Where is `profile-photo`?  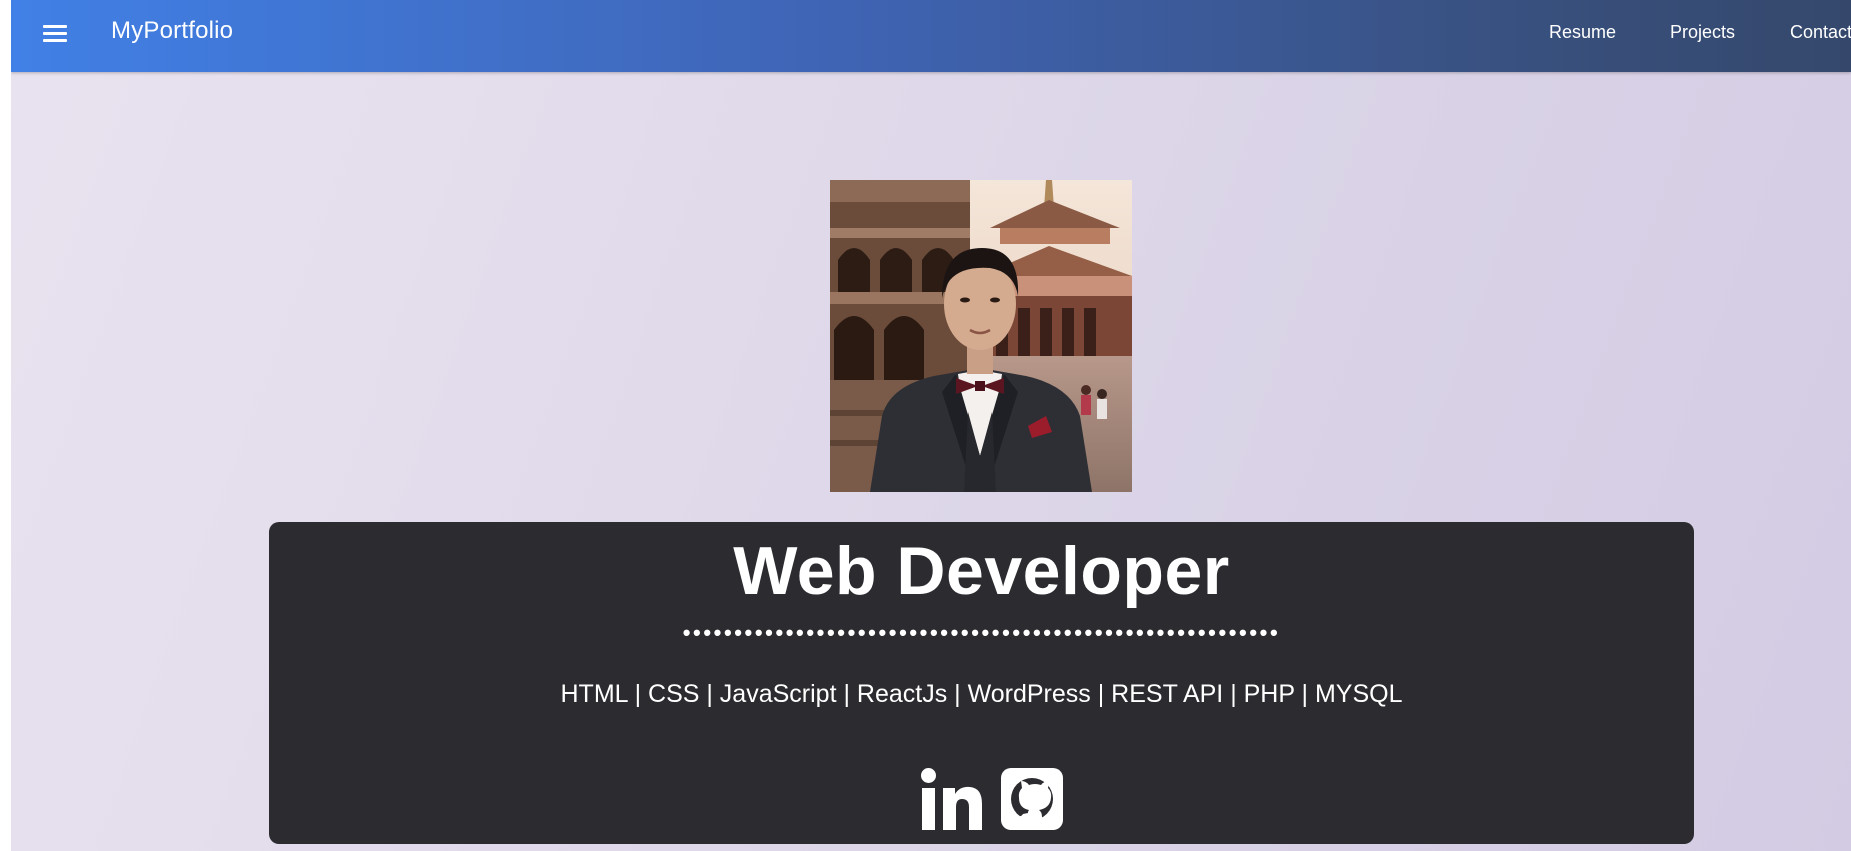
profile-photo is located at coordinates (981, 336).